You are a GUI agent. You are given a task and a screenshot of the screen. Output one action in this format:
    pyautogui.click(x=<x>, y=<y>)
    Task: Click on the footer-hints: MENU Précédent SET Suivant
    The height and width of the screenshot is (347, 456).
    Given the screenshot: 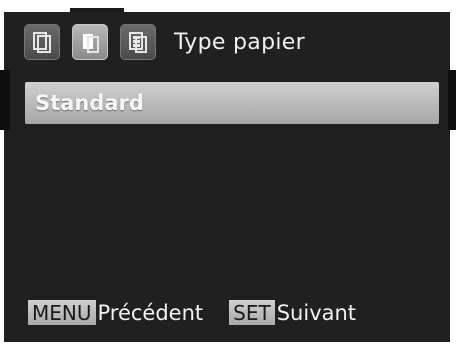 What is the action you would take?
    pyautogui.click(x=192, y=312)
    